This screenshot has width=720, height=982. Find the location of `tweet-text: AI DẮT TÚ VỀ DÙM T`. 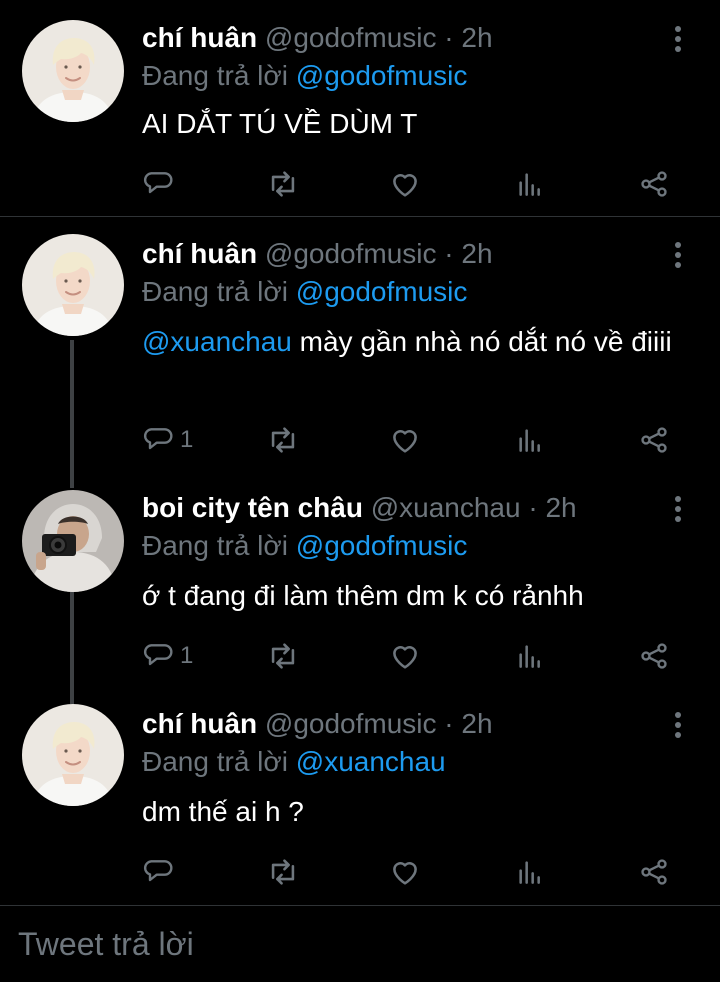

tweet-text: AI DẮT TÚ VỀ DÙM T is located at coordinates (422, 124).